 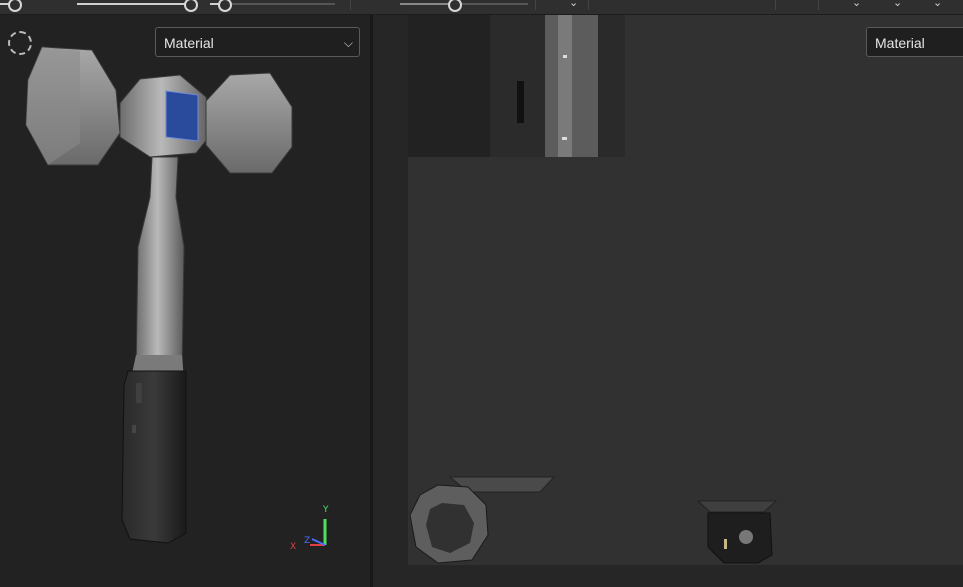 I want to click on hammer-handle, so click(x=160, y=266).